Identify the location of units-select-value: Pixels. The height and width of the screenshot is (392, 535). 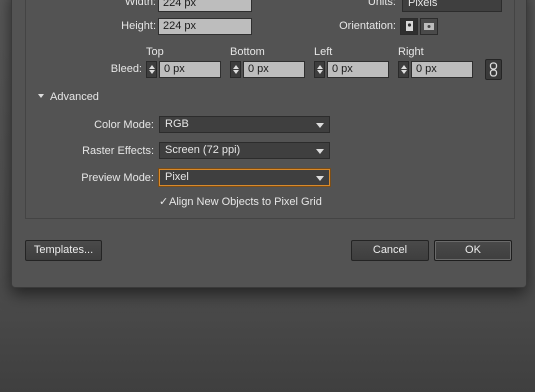
(423, 4).